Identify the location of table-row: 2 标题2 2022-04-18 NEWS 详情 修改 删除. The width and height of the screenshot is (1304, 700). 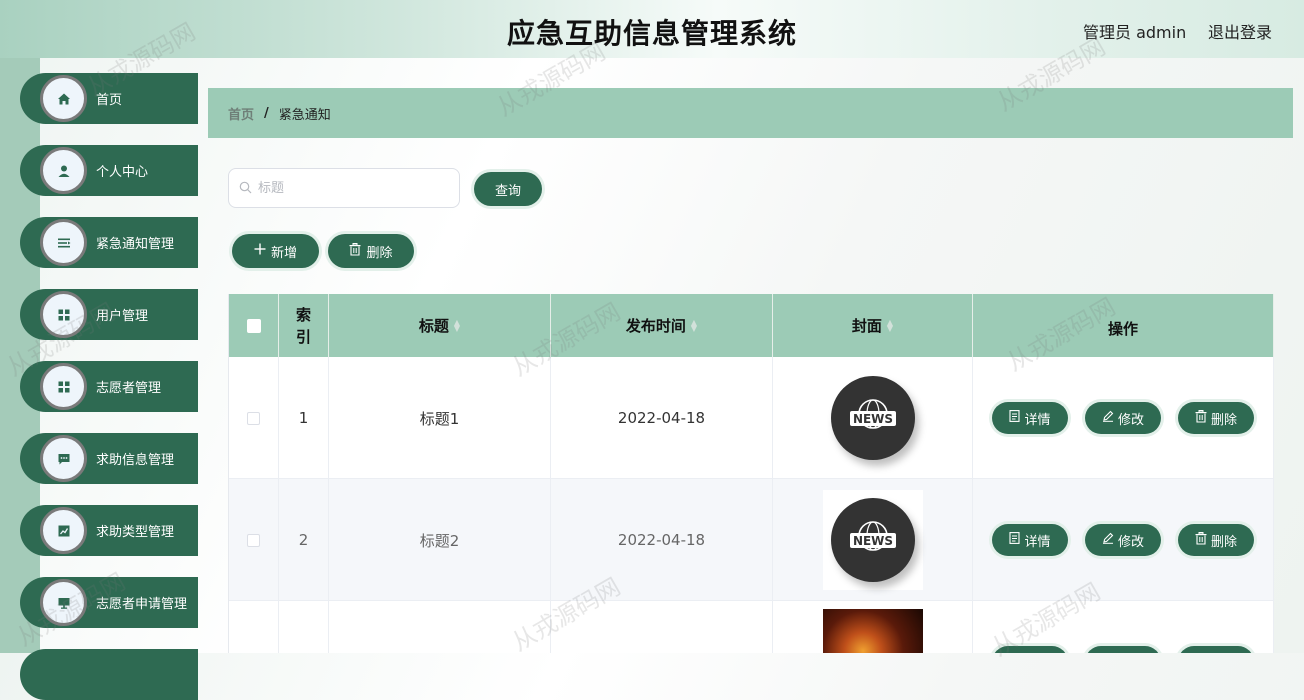
(751, 540).